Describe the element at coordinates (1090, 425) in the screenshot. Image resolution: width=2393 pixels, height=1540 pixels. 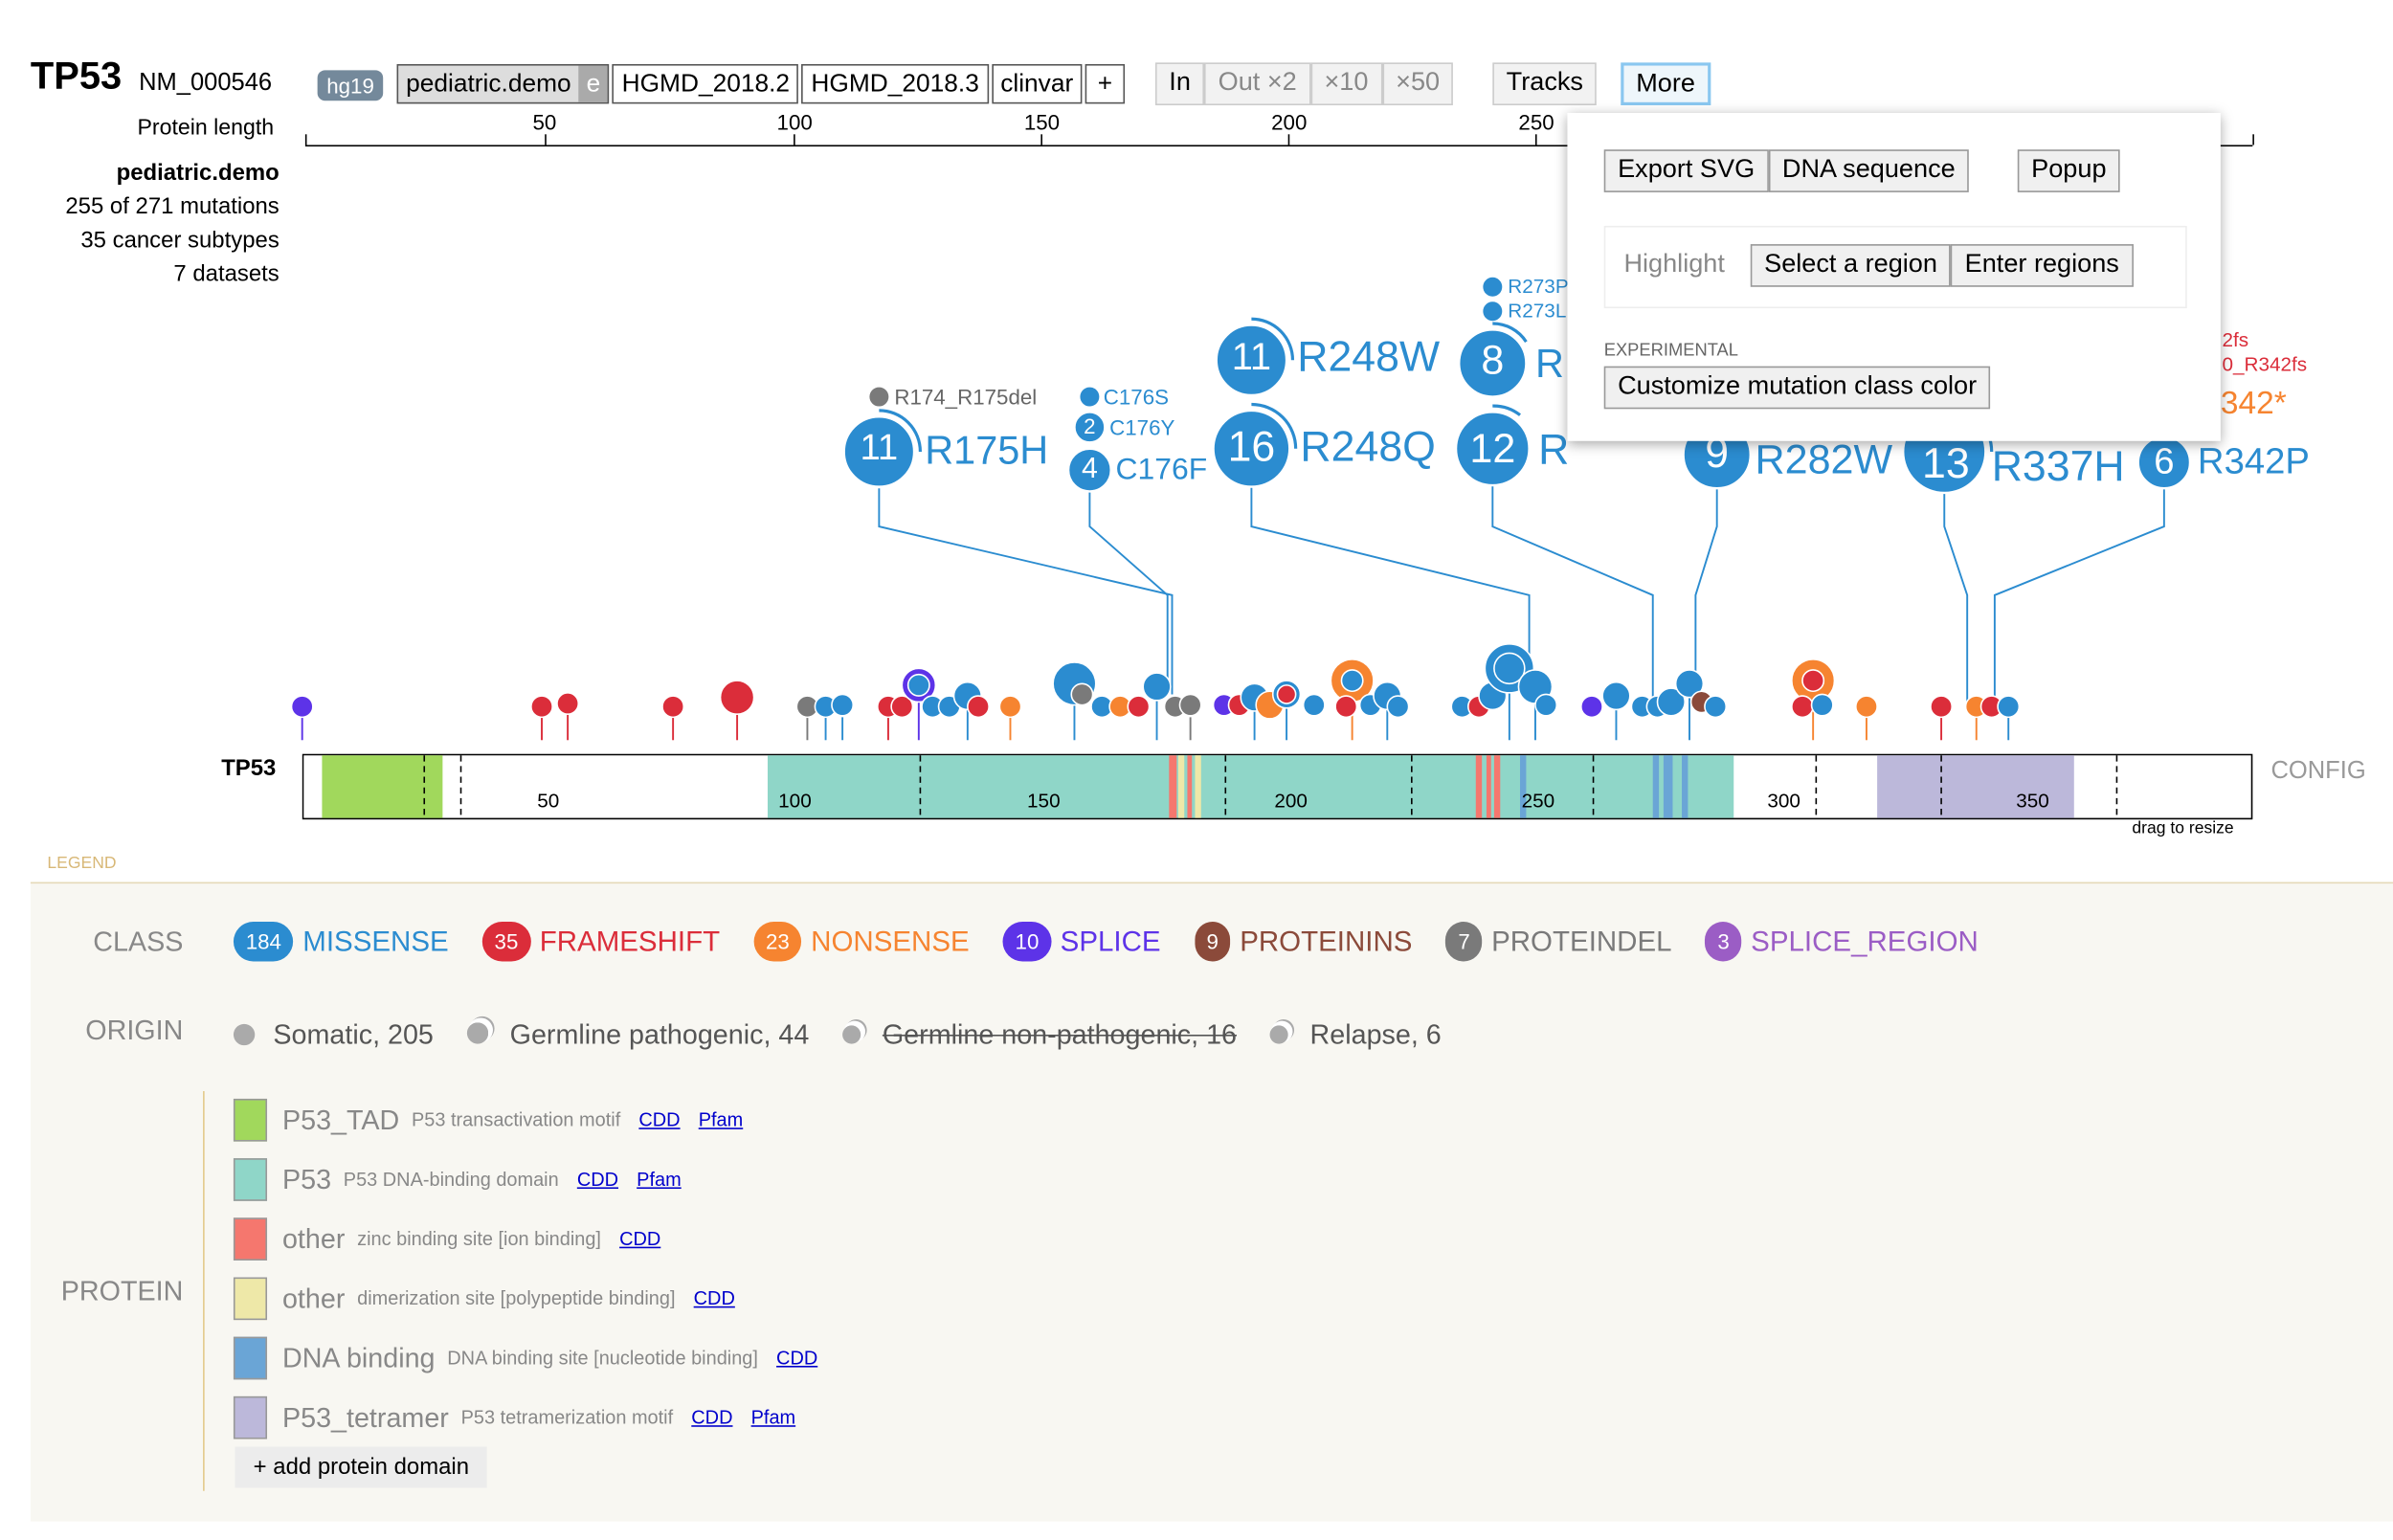
I see `c176y-count: 2` at that location.